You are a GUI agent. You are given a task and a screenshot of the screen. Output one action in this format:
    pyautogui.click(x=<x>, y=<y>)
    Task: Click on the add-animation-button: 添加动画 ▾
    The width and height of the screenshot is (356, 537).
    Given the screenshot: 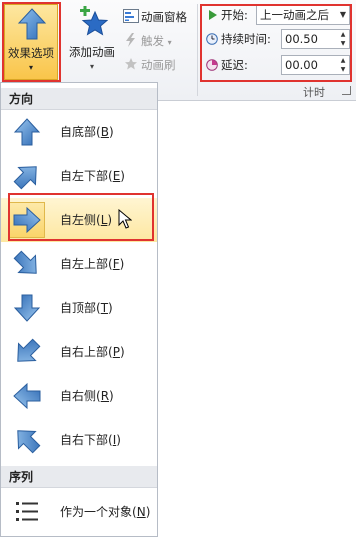 What is the action you would take?
    pyautogui.click(x=92, y=42)
    